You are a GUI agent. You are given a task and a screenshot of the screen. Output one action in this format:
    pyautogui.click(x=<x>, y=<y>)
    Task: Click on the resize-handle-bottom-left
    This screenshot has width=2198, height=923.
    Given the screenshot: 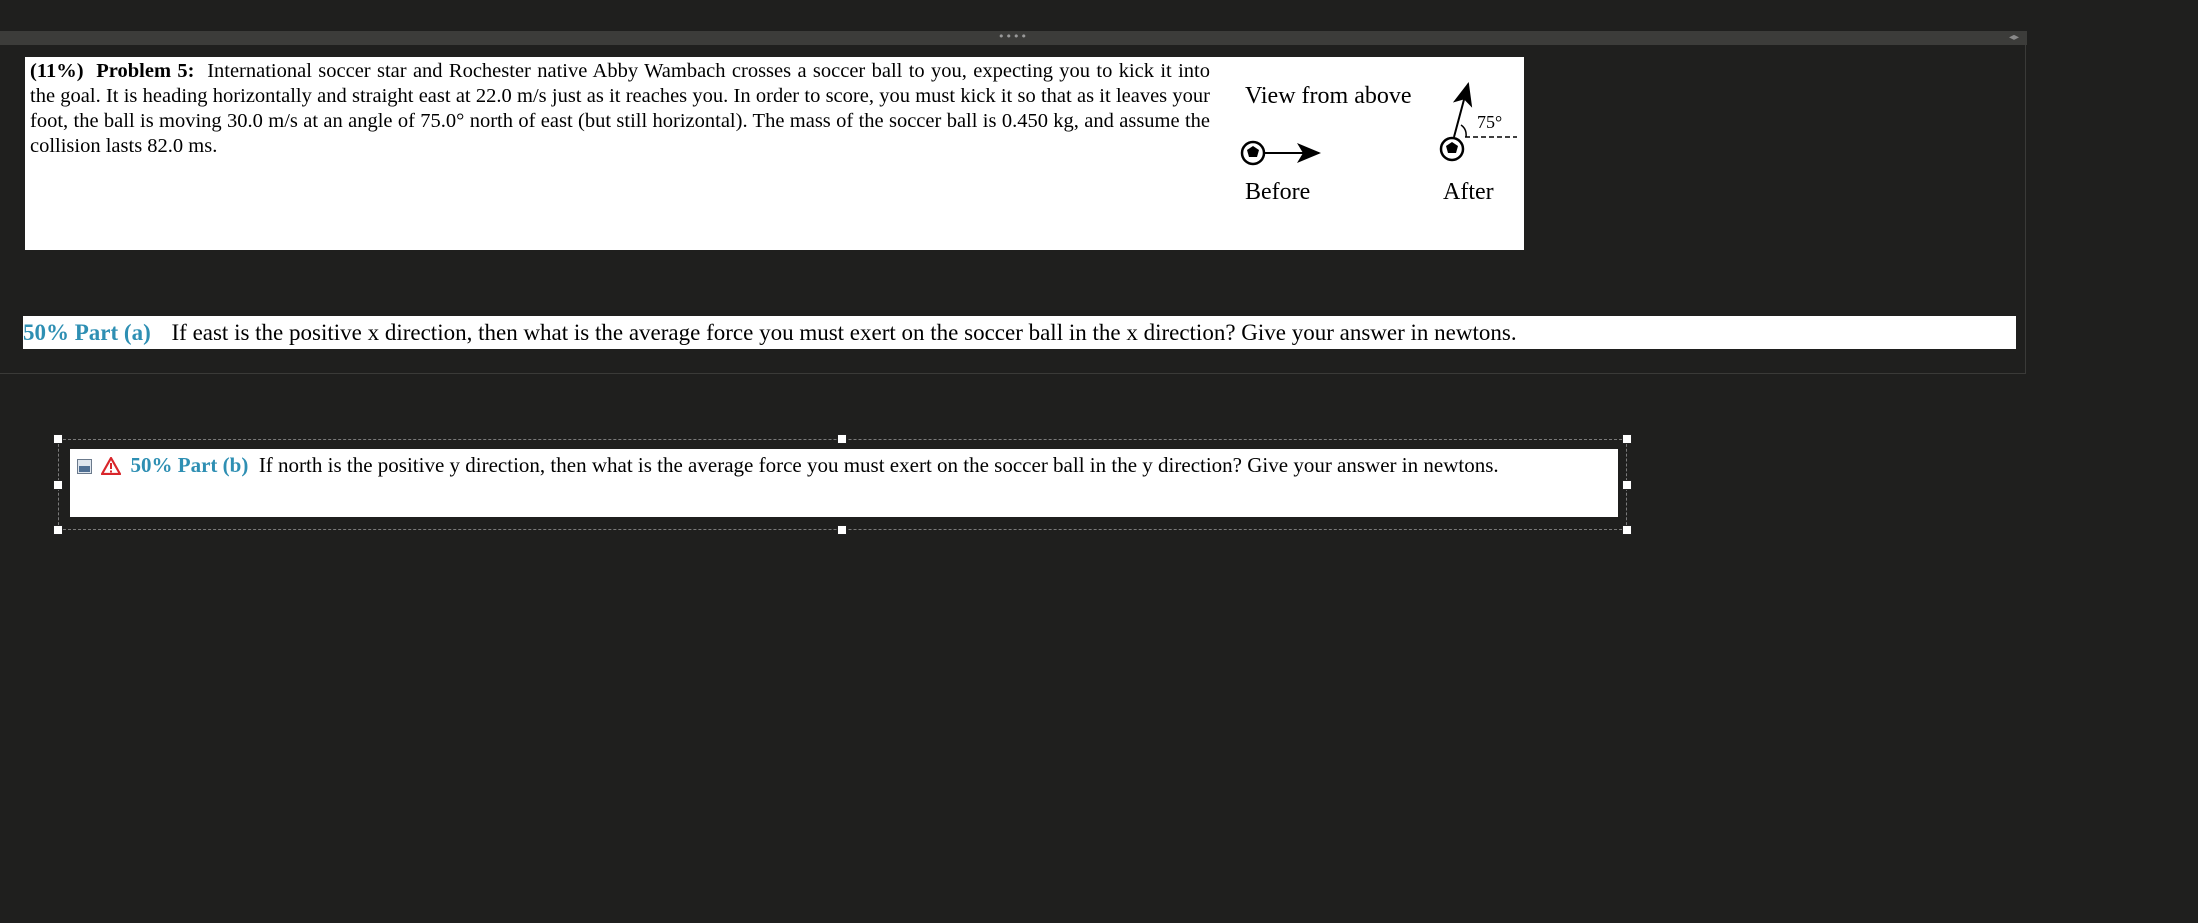 What is the action you would take?
    pyautogui.click(x=58, y=530)
    